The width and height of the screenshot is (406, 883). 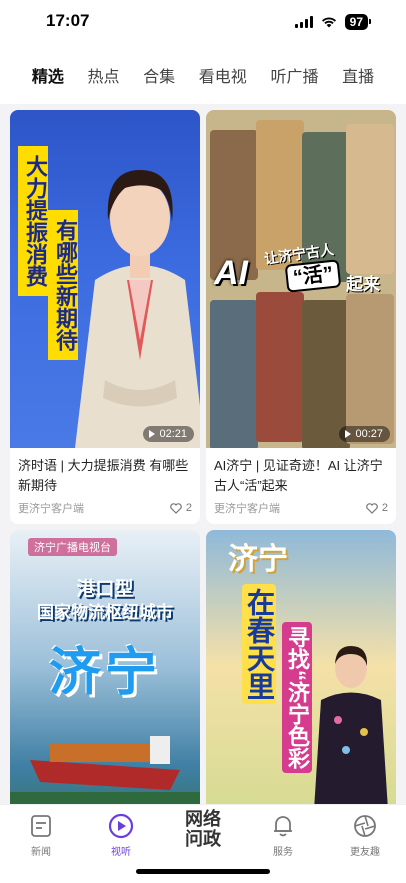 I want to click on signal-icon, so click(x=303, y=22).